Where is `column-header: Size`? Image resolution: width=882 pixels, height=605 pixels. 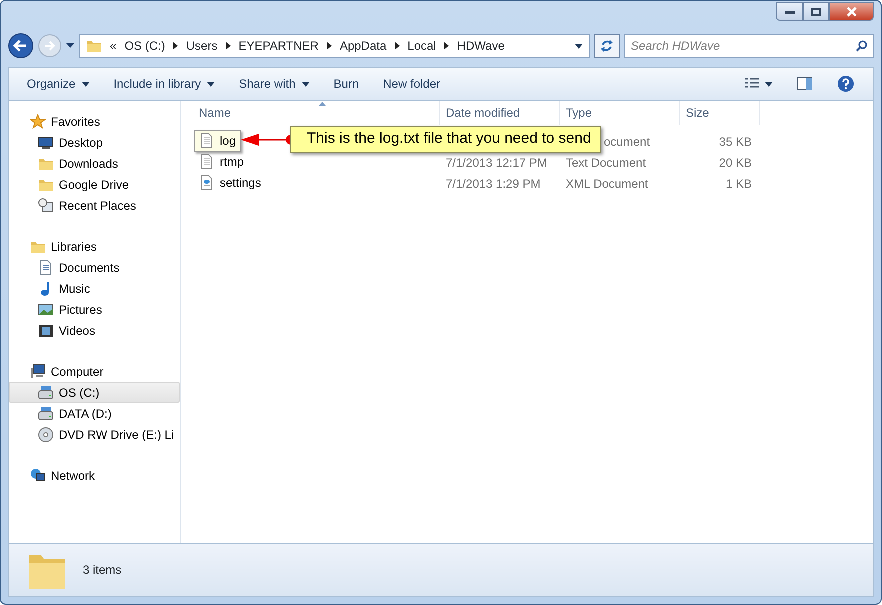 column-header: Size is located at coordinates (720, 113).